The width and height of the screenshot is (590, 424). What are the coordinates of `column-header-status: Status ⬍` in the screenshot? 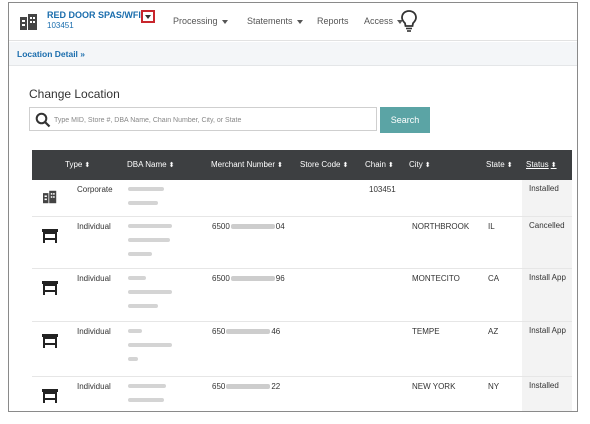 It's located at (541, 164).